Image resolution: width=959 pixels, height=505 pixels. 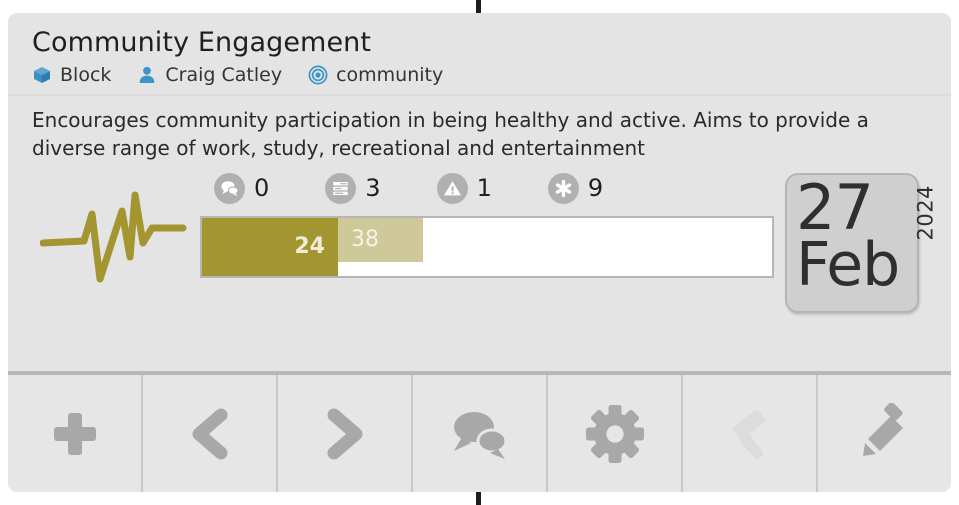 I want to click on stat-comments: 0, so click(x=242, y=188).